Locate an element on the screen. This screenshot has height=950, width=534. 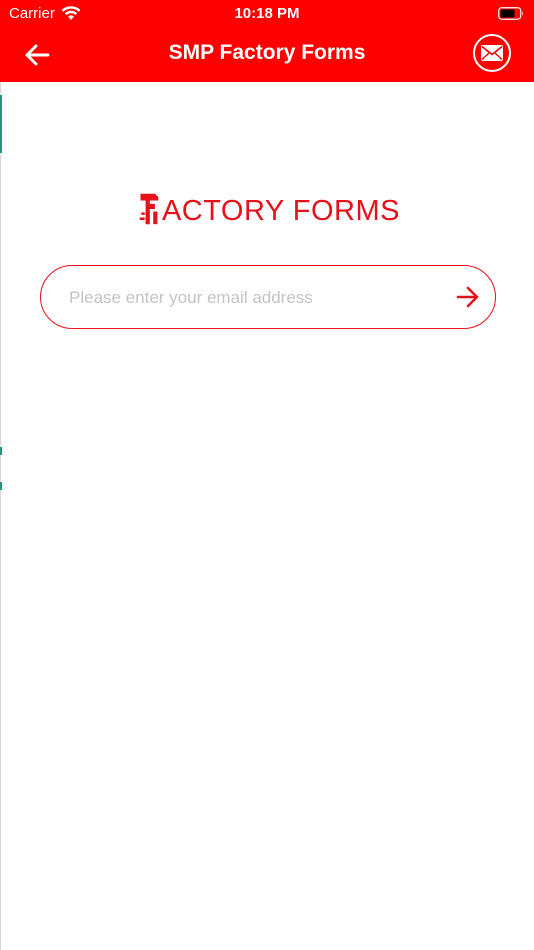
status-time: 10:18 PM is located at coordinates (267, 13).